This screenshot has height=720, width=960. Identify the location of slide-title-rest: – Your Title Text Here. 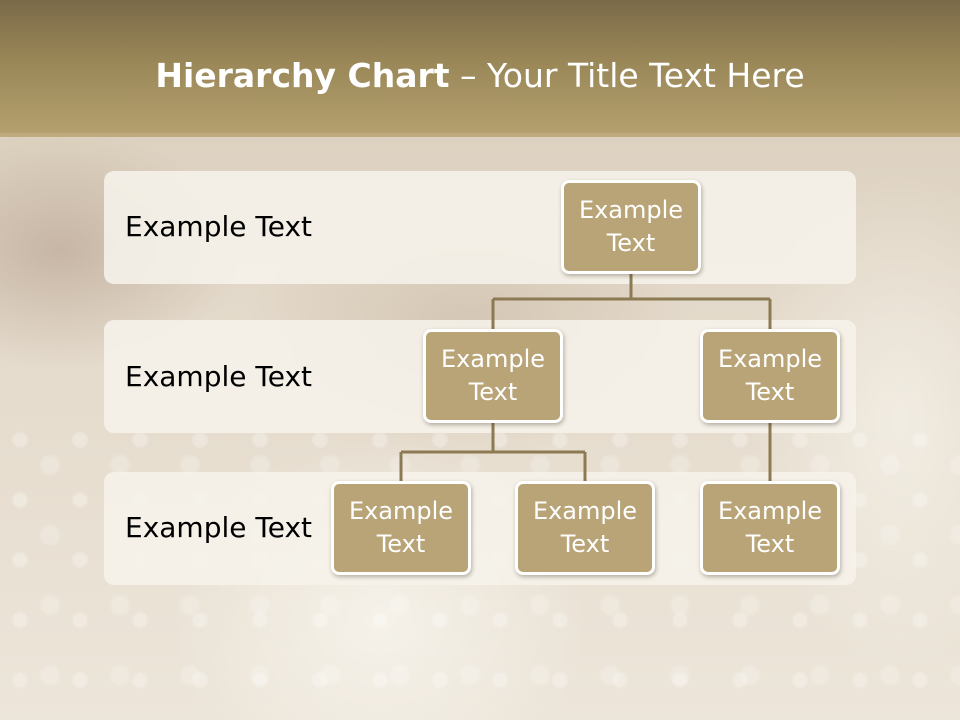
(627, 75).